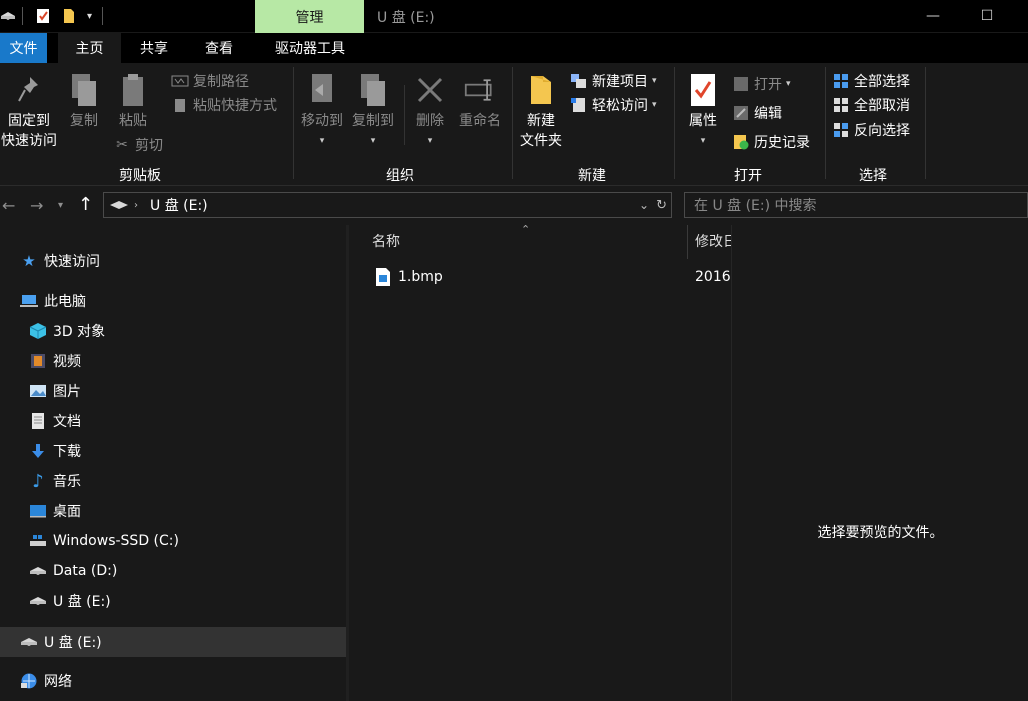 The height and width of the screenshot is (701, 1028). I want to click on tab-manage: 管理, so click(309, 16).